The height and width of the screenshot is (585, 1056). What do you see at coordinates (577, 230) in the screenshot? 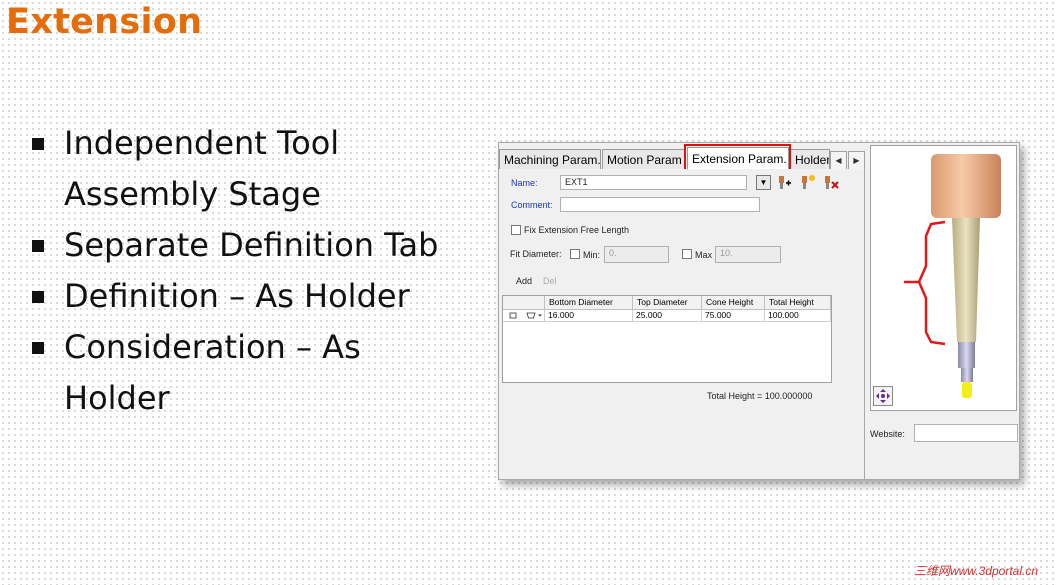
I see `fix-length-label: Fix Extension Free Length` at bounding box center [577, 230].